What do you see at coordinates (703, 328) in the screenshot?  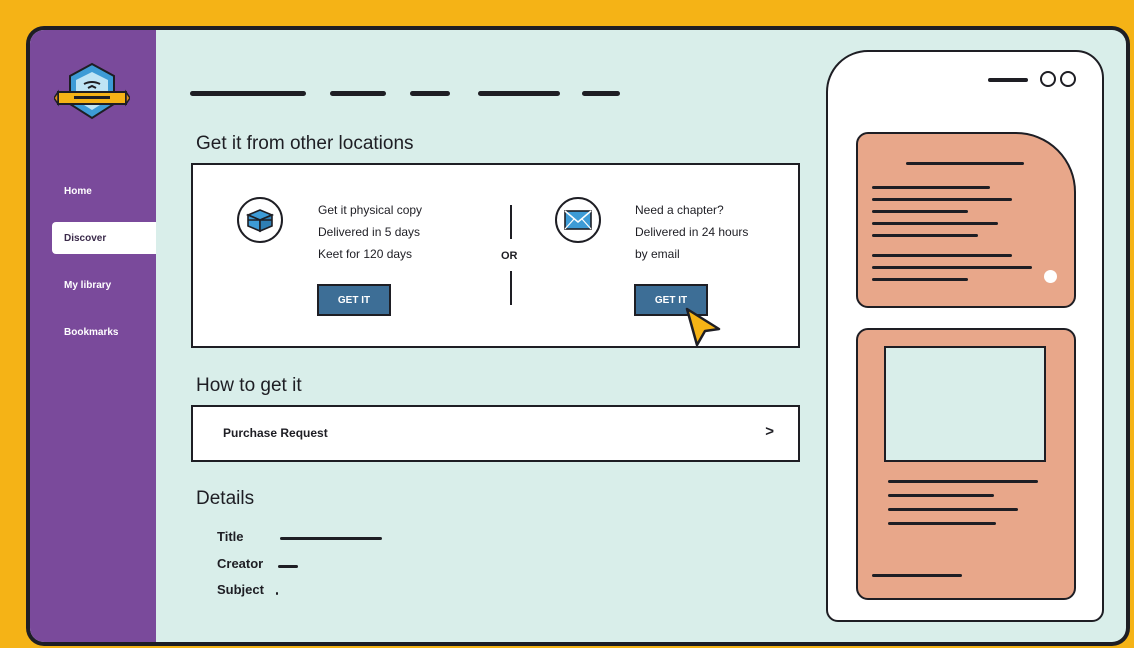 I see `cursor-arrow-icon` at bounding box center [703, 328].